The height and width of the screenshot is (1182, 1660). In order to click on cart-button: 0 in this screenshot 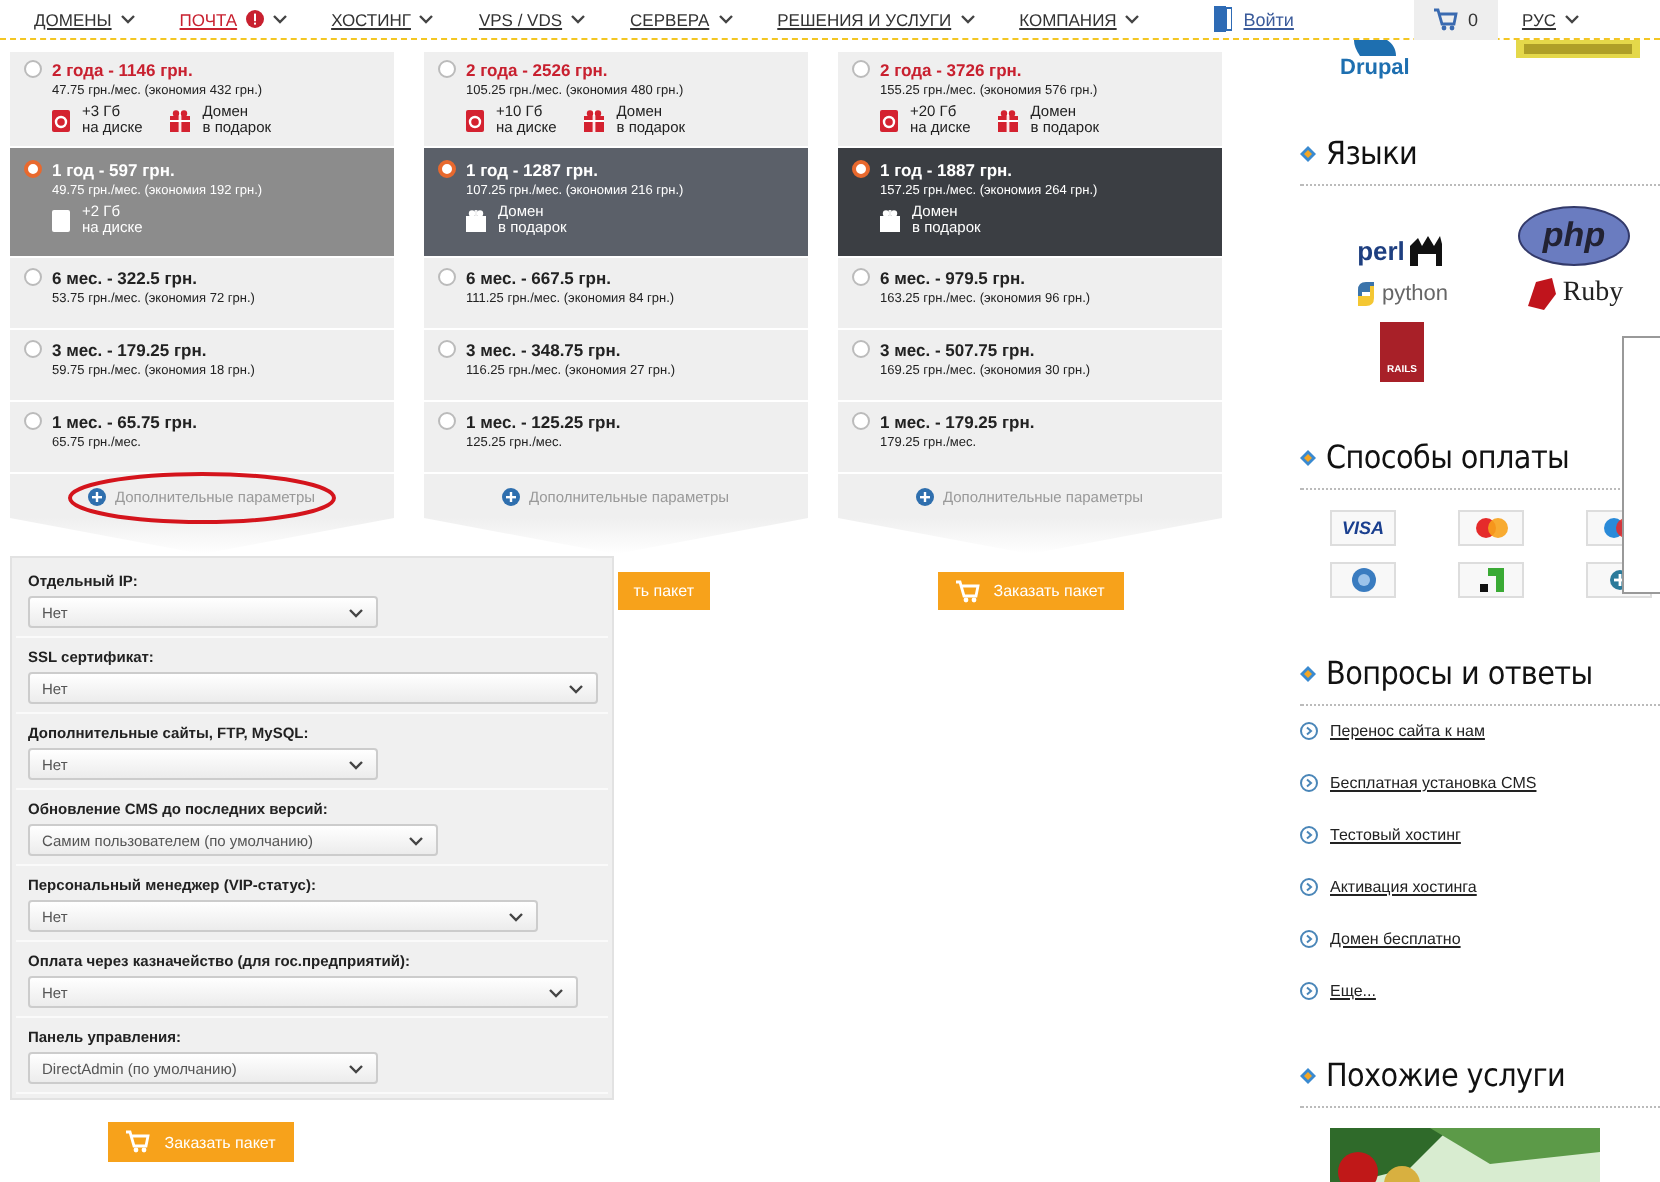, I will do `click(1455, 19)`.